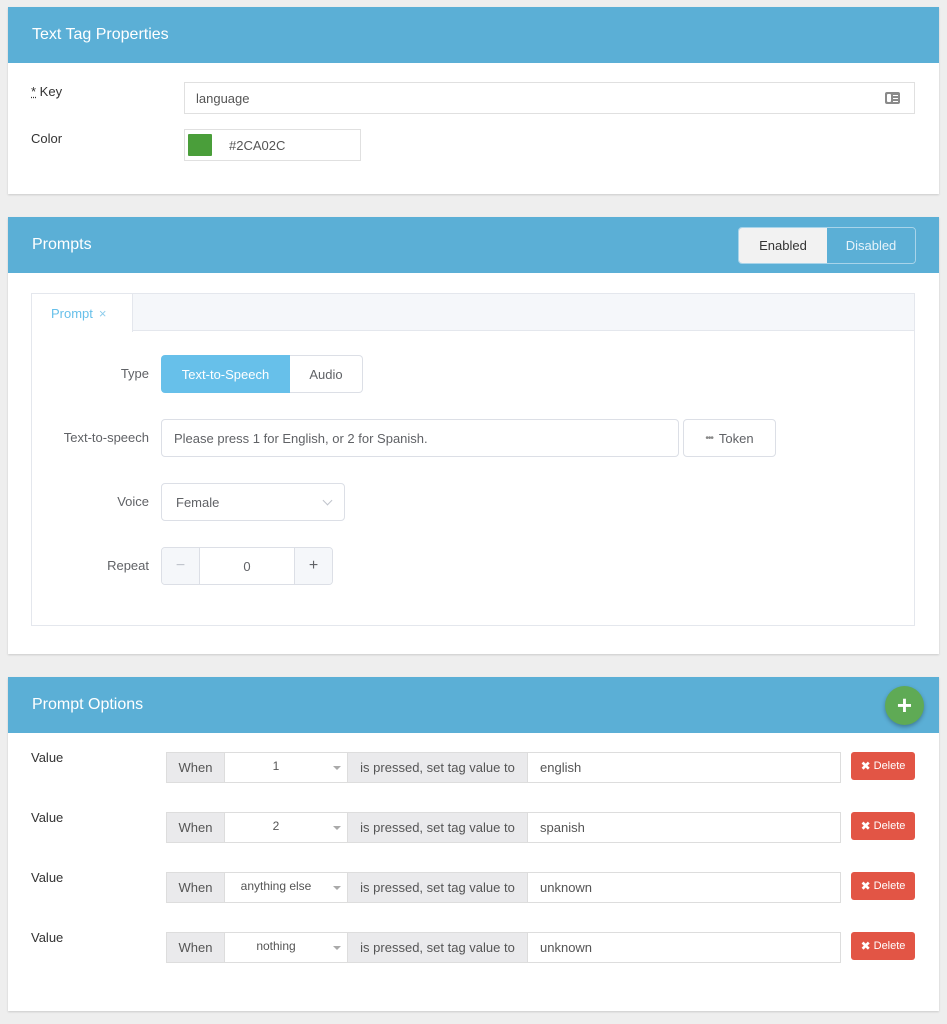  Describe the element at coordinates (286, 827) in the screenshot. I see `key-select: 2` at that location.